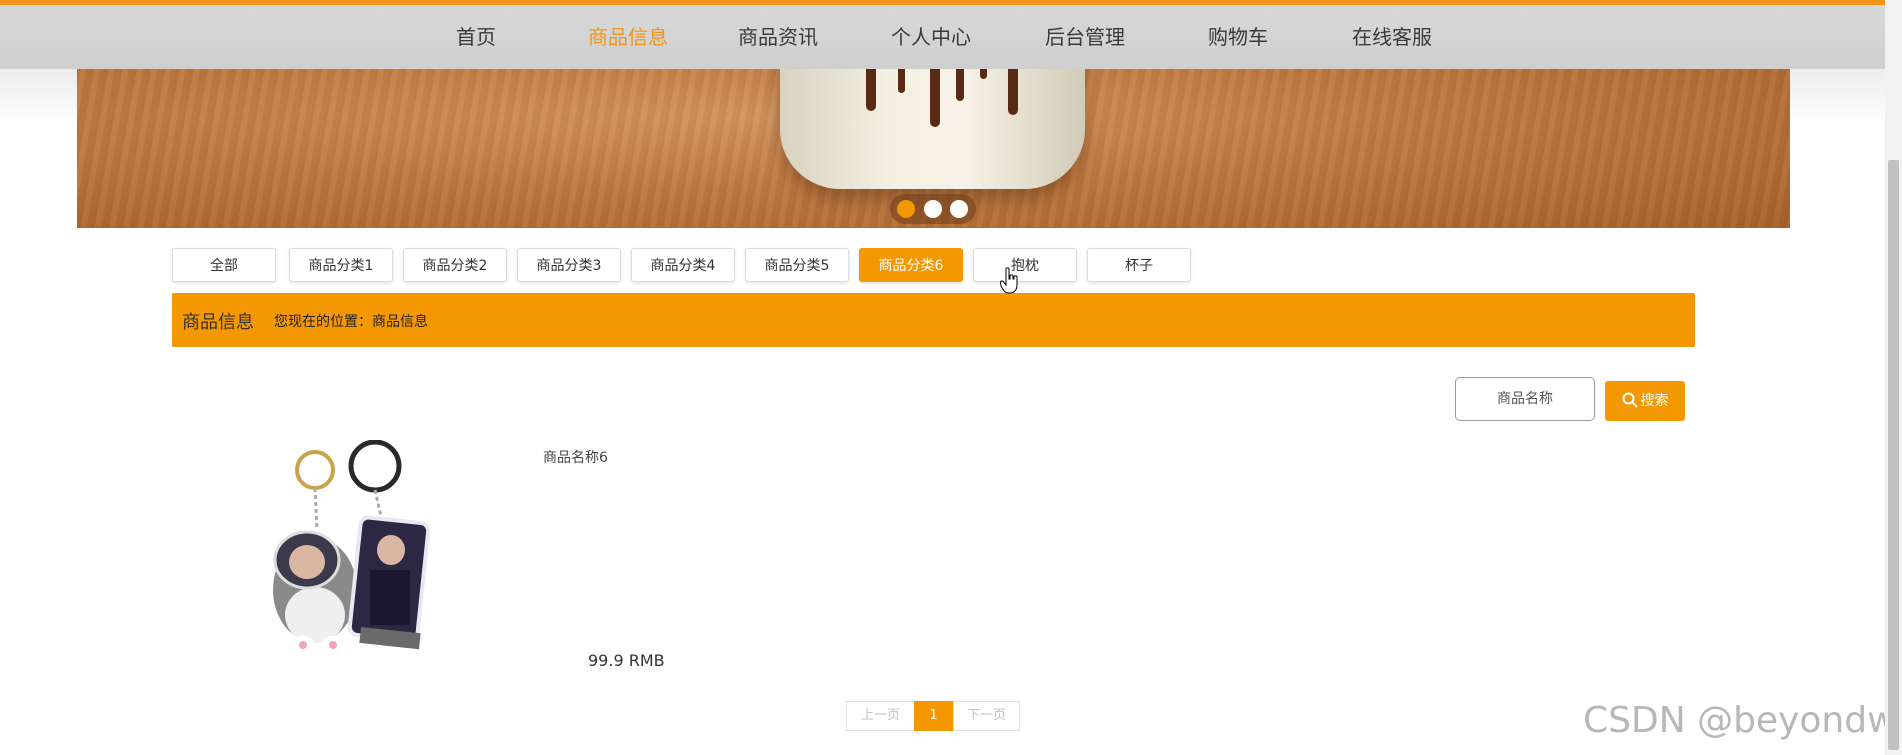  Describe the element at coordinates (933, 320) in the screenshot. I see `breadcrumb-bar: 商品信息 您现在的位置：商品信息` at that location.